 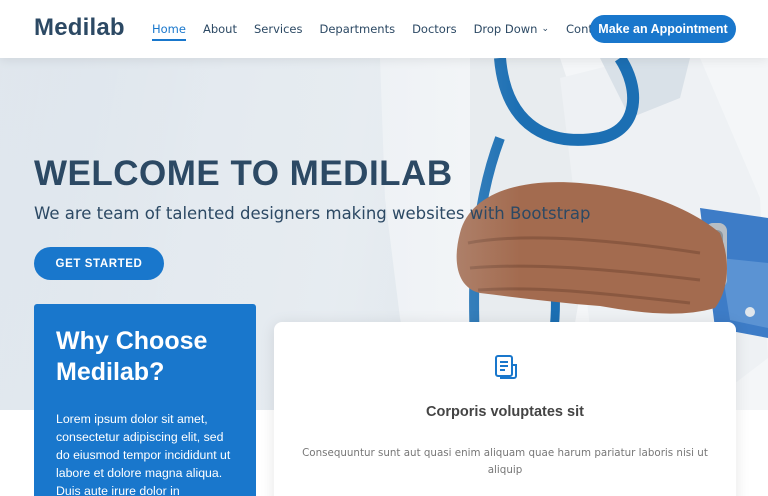 I want to click on site-logo: Medilab, so click(x=79, y=28).